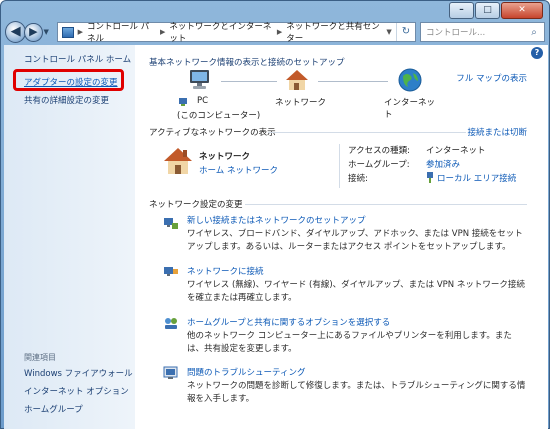 This screenshot has height=429, width=550. What do you see at coordinates (246, 372) in the screenshot?
I see `task-troubleshoot-link: 問題のトラブルシューティング` at bounding box center [246, 372].